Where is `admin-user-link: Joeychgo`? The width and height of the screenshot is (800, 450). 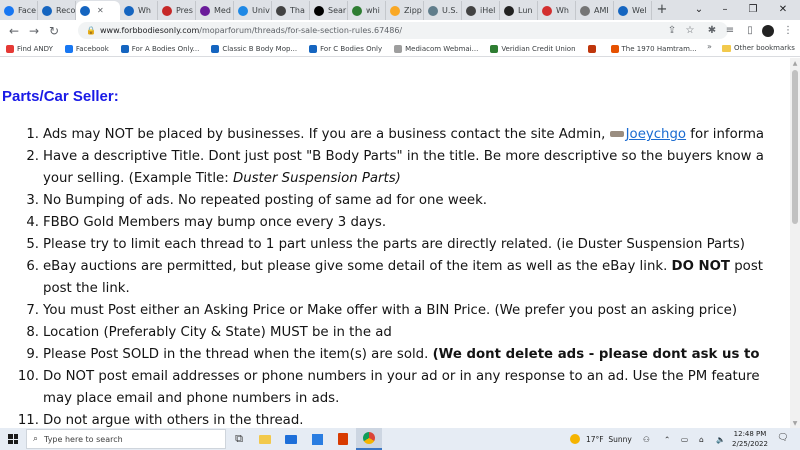 admin-user-link: Joeychgo is located at coordinates (656, 134).